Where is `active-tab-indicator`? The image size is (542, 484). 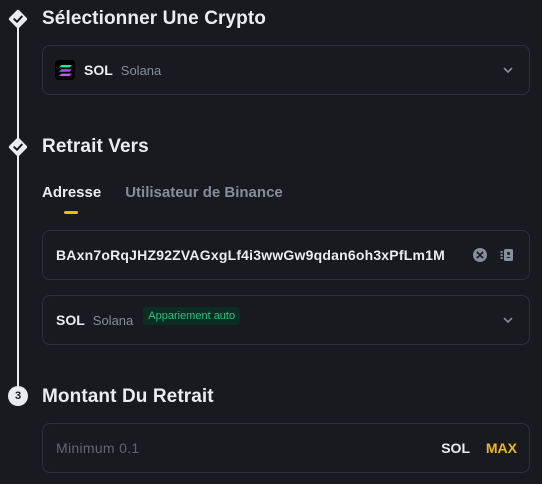 active-tab-indicator is located at coordinates (71, 212).